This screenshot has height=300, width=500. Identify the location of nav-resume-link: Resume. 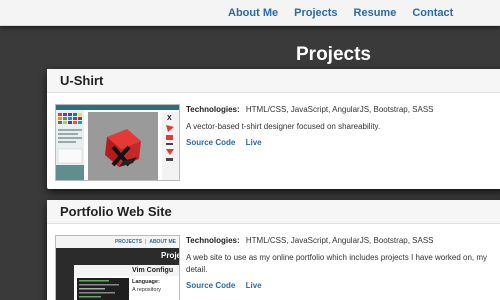
(375, 13).